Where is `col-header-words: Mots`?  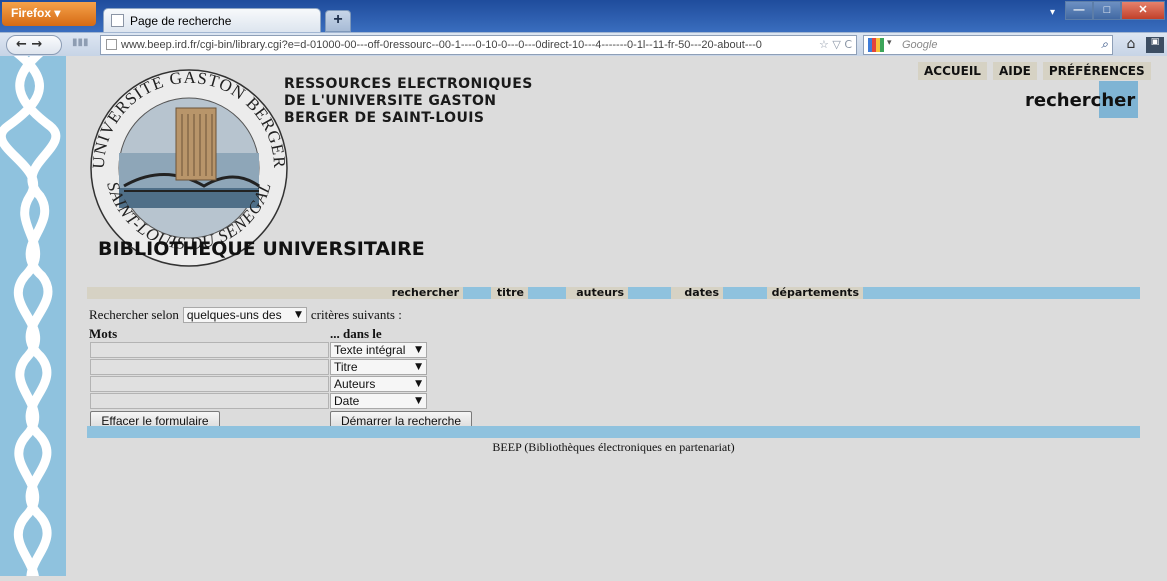
col-header-words: Mots is located at coordinates (103, 333).